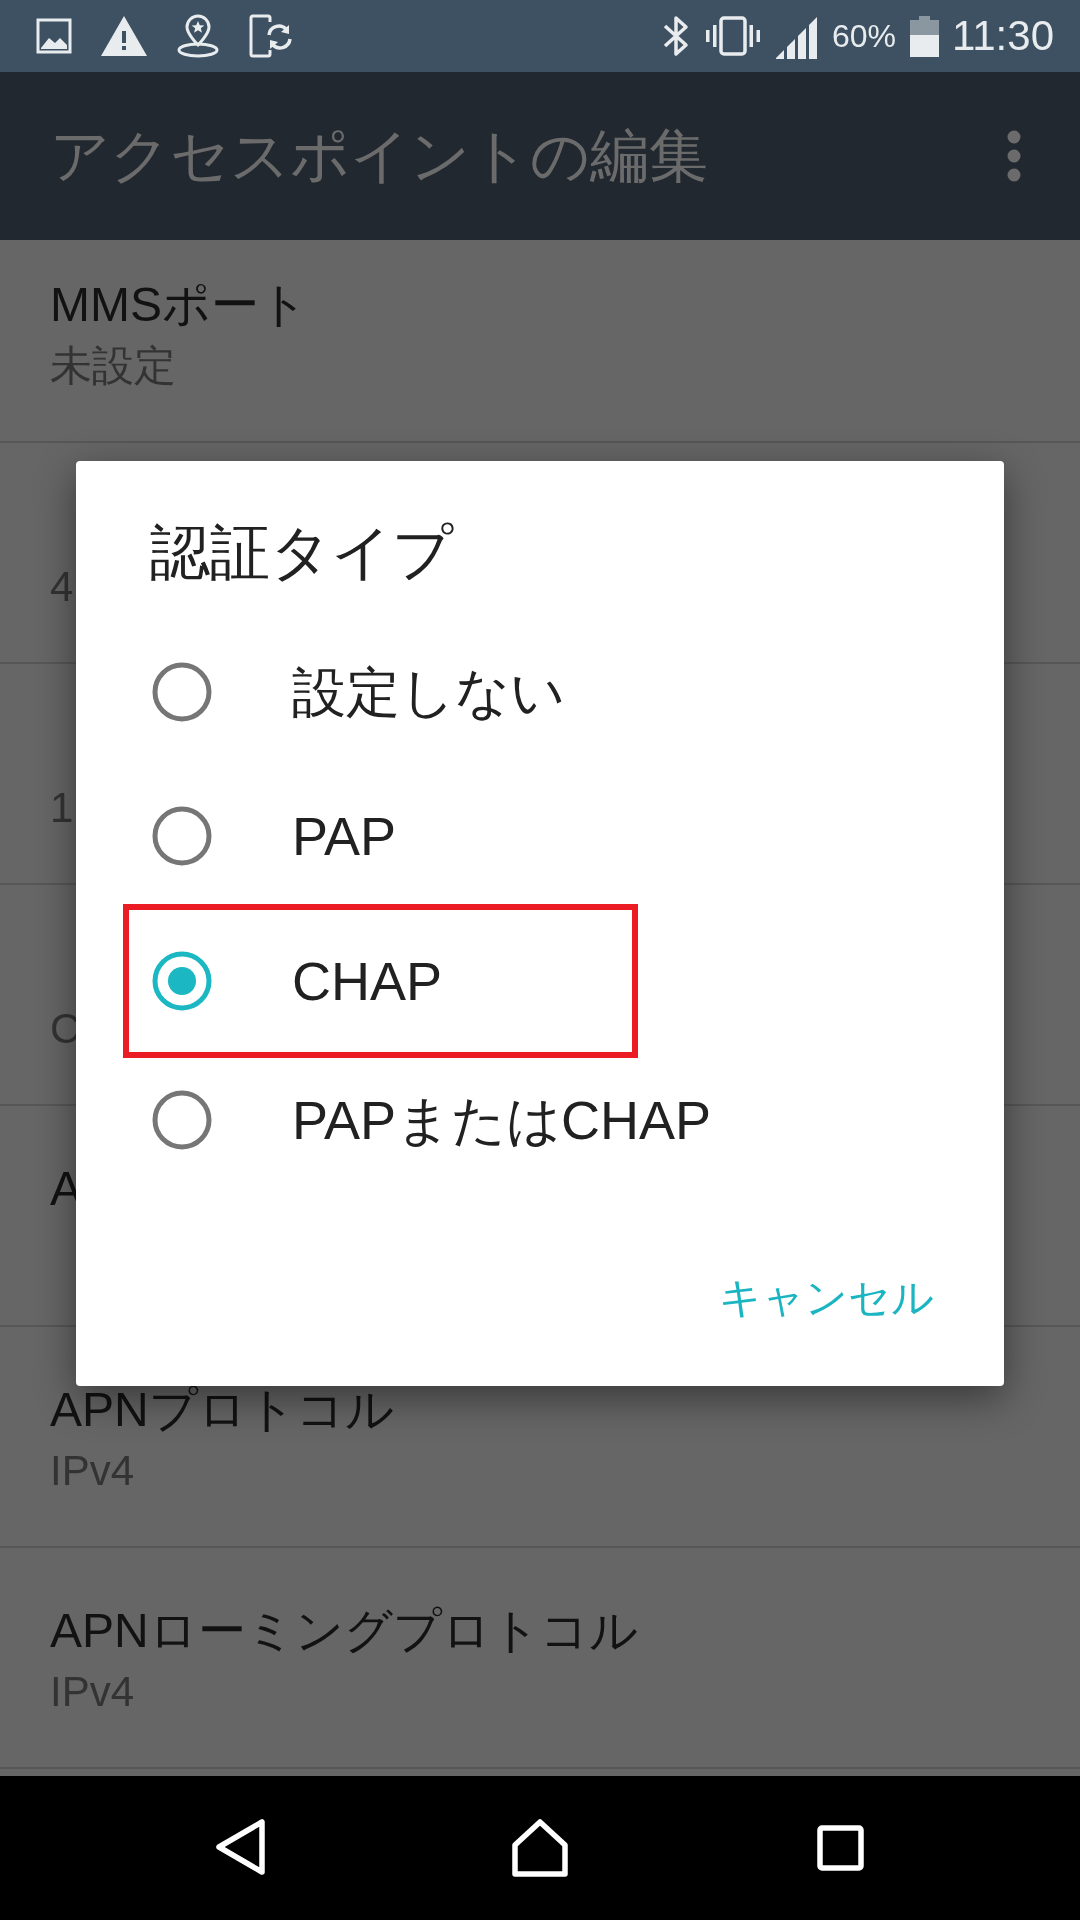  Describe the element at coordinates (222, 1410) in the screenshot. I see `item-title: APNプロトコル` at that location.